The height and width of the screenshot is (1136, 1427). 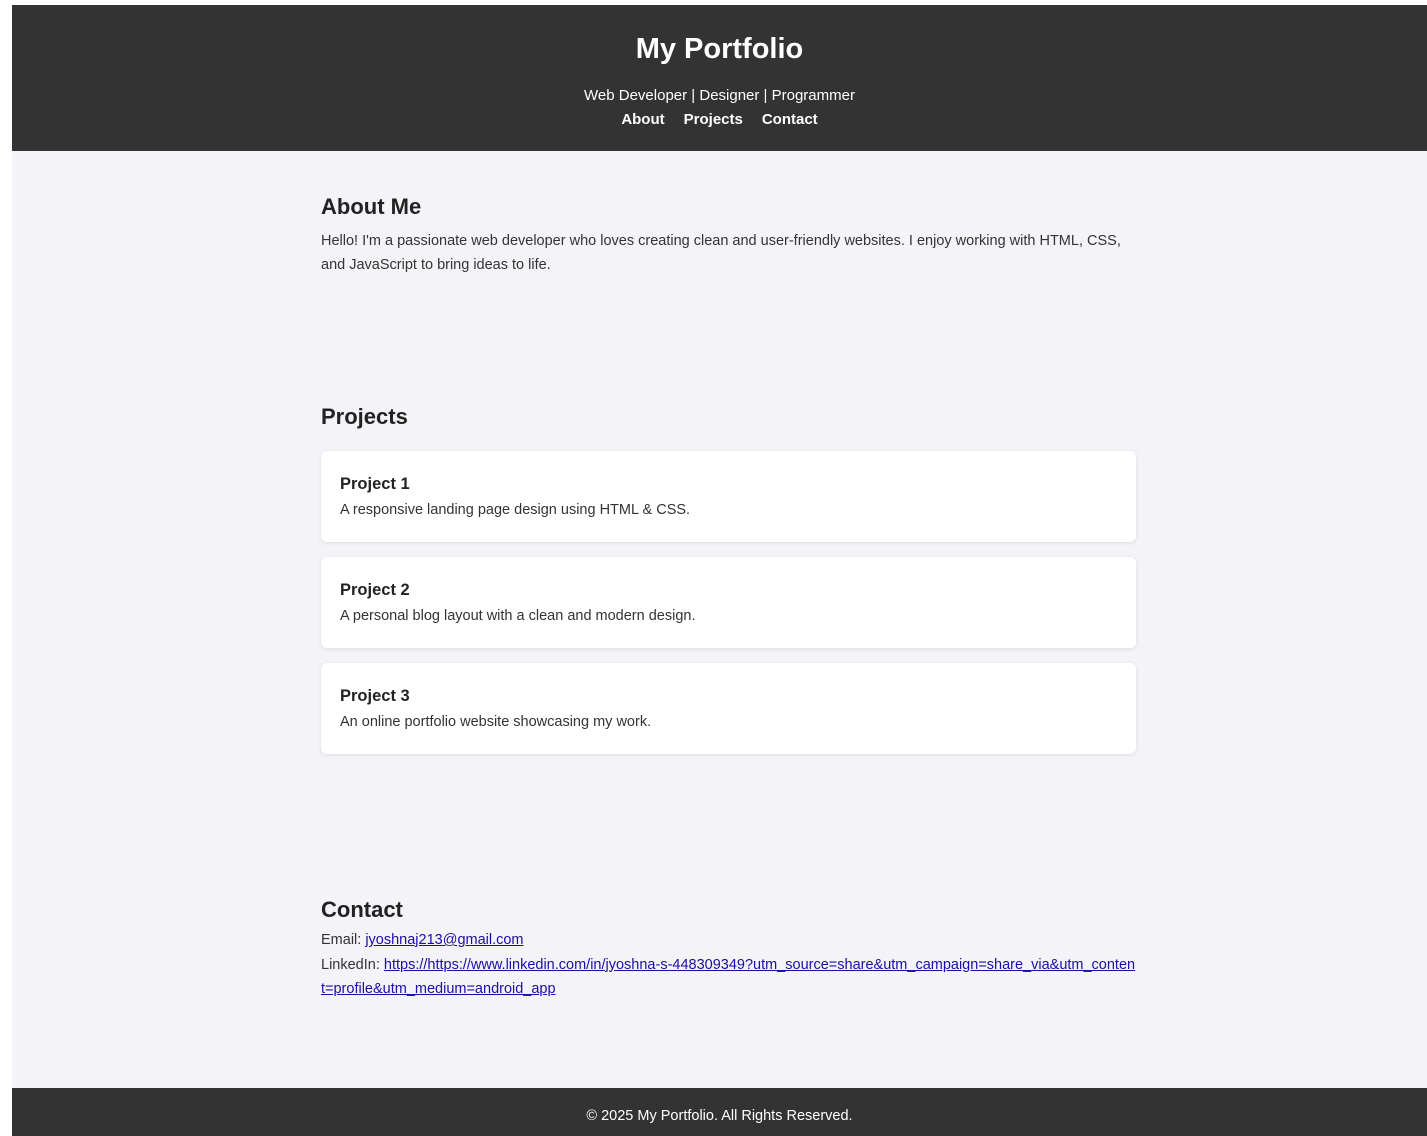 What do you see at coordinates (719, 49) in the screenshot?
I see `site-title: My Portfolio` at bounding box center [719, 49].